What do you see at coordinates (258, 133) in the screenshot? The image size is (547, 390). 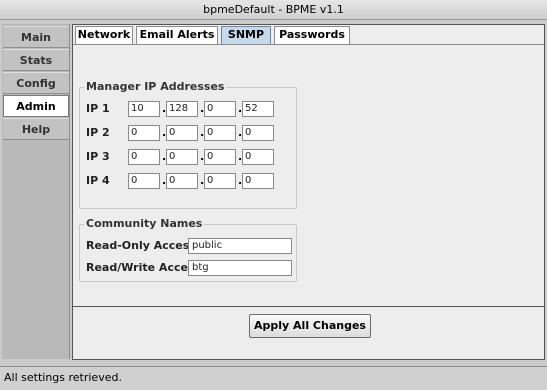 I see `ip-2-octet-4: 0` at bounding box center [258, 133].